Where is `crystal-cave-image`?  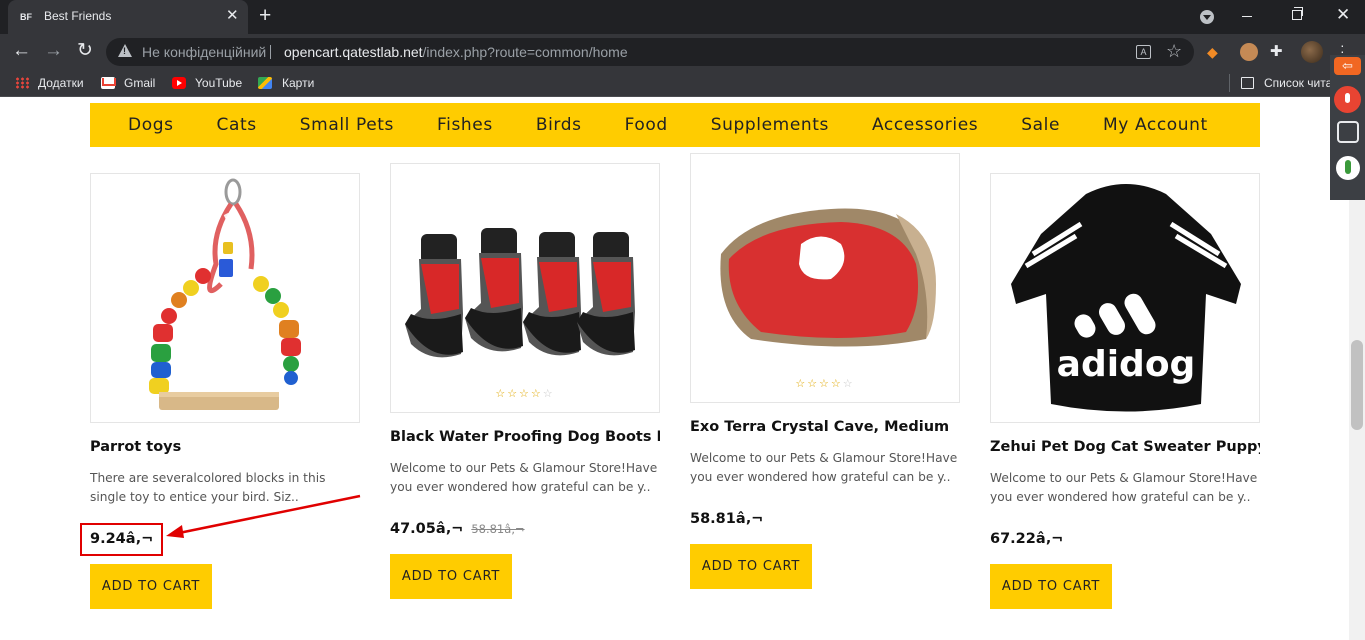 crystal-cave-image is located at coordinates (828, 277).